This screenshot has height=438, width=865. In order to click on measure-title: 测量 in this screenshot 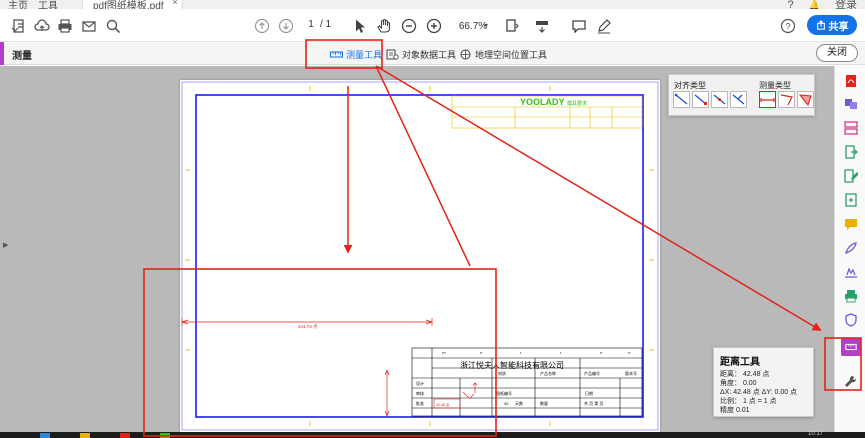, I will do `click(22, 56)`.